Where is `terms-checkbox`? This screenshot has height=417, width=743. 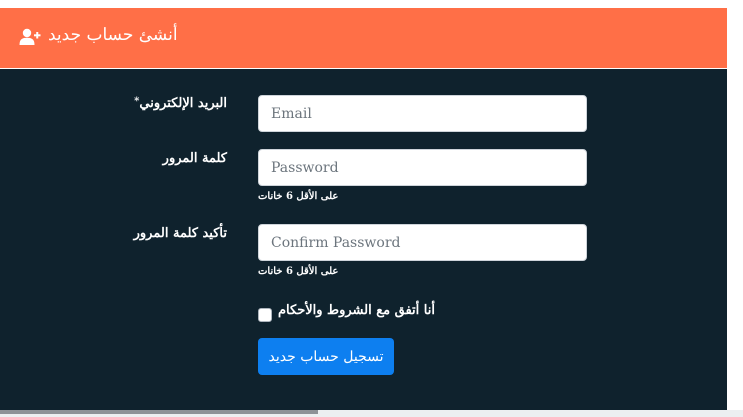 terms-checkbox is located at coordinates (265, 315).